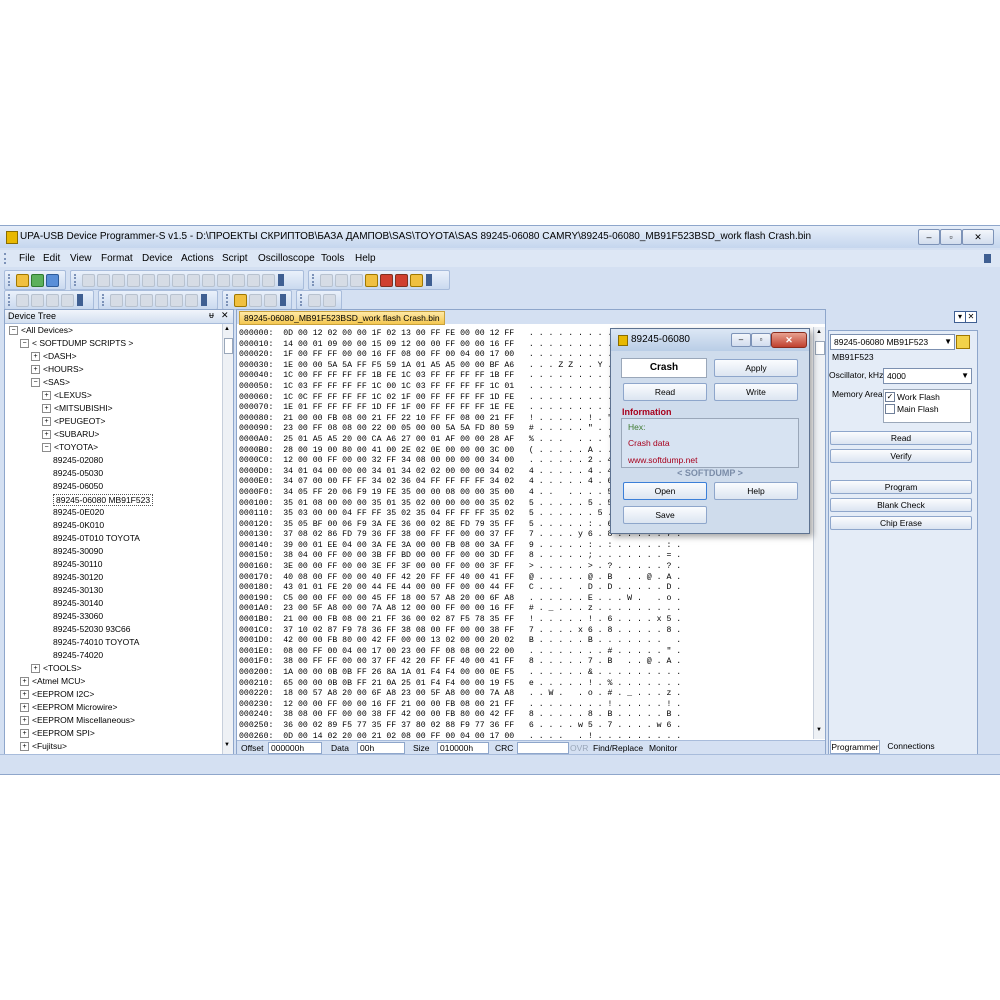  I want to click on tree-node: + <EEPROM Microwire>, so click(69, 707).